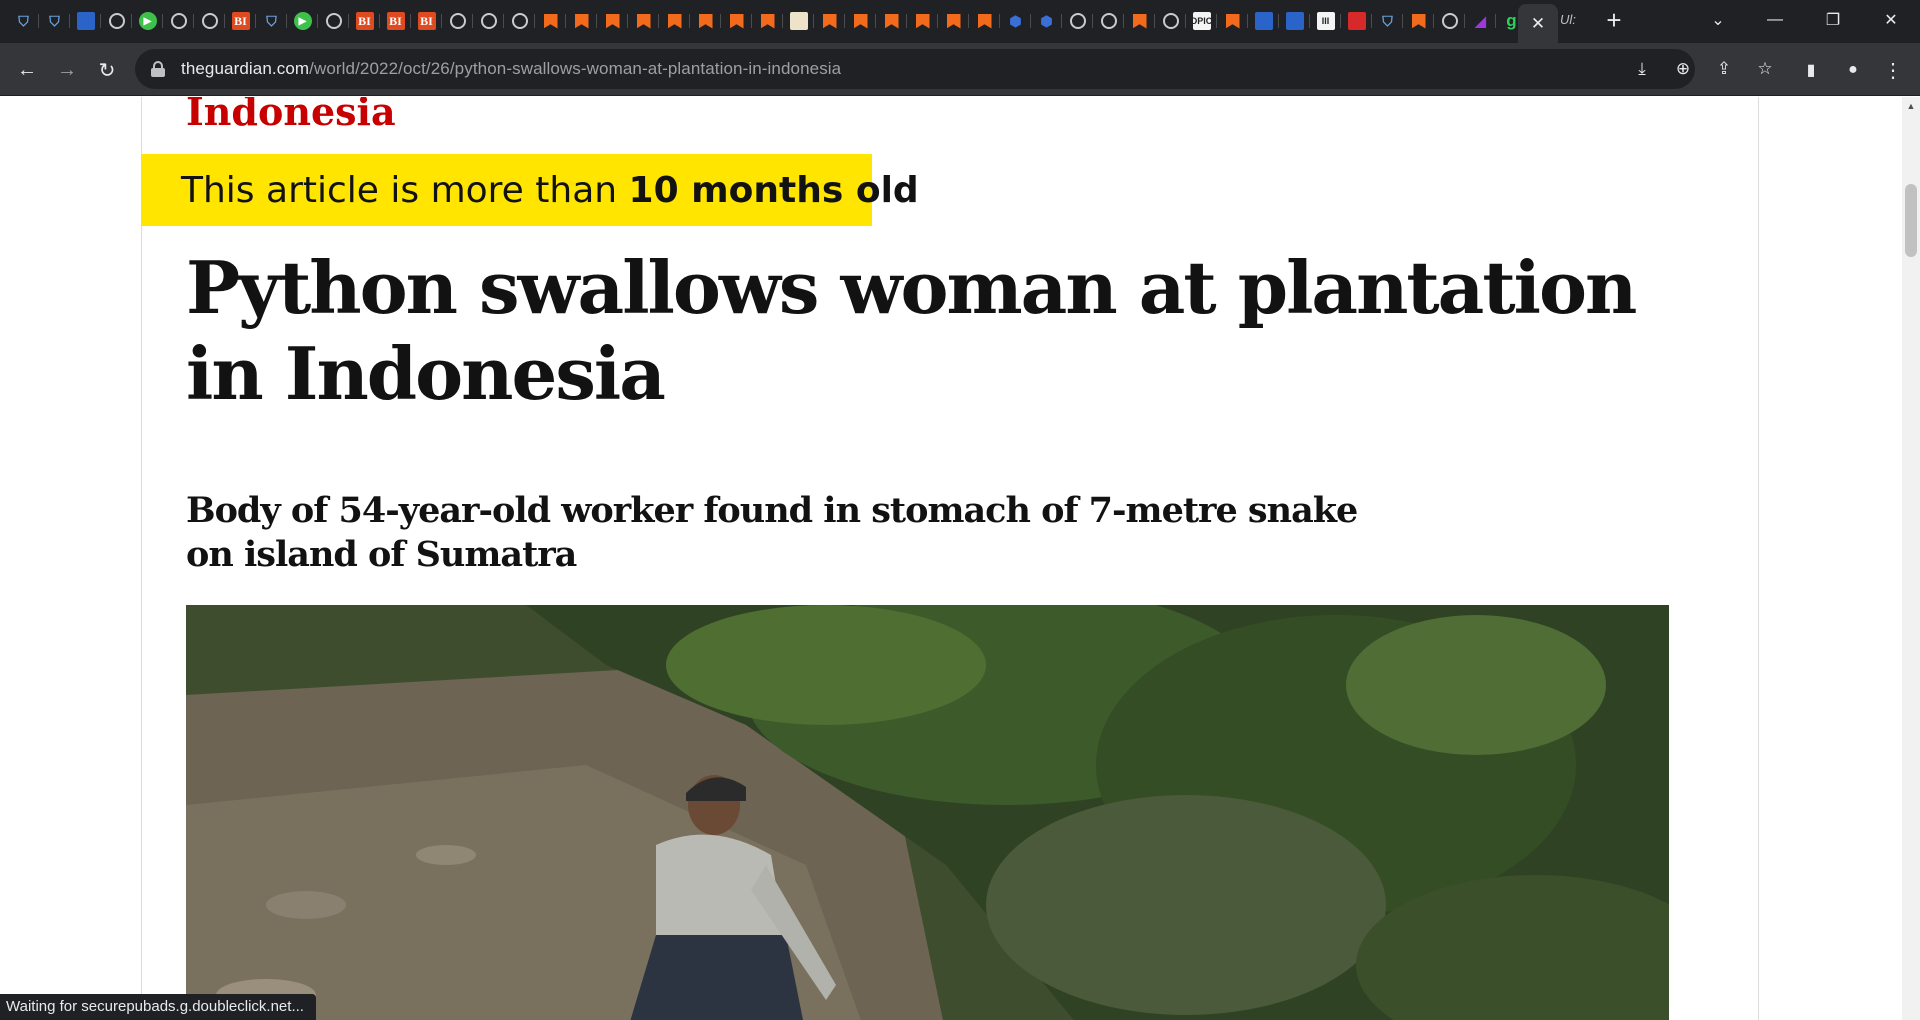 The width and height of the screenshot is (1920, 1020). I want to click on tab-favicon-blue-icon, so click(1294, 21).